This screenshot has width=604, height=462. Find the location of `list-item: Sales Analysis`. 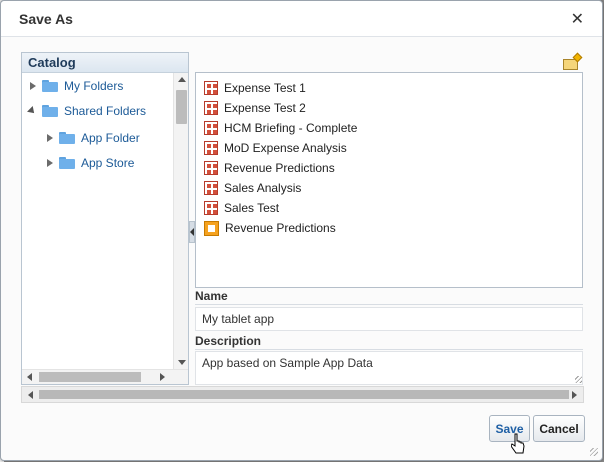

list-item: Sales Analysis is located at coordinates (252, 188).